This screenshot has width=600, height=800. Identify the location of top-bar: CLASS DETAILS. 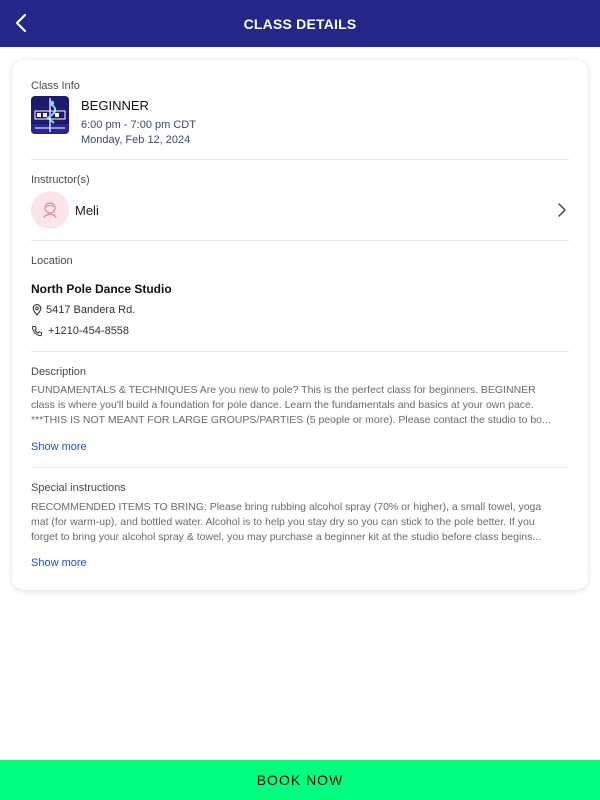
(300, 23).